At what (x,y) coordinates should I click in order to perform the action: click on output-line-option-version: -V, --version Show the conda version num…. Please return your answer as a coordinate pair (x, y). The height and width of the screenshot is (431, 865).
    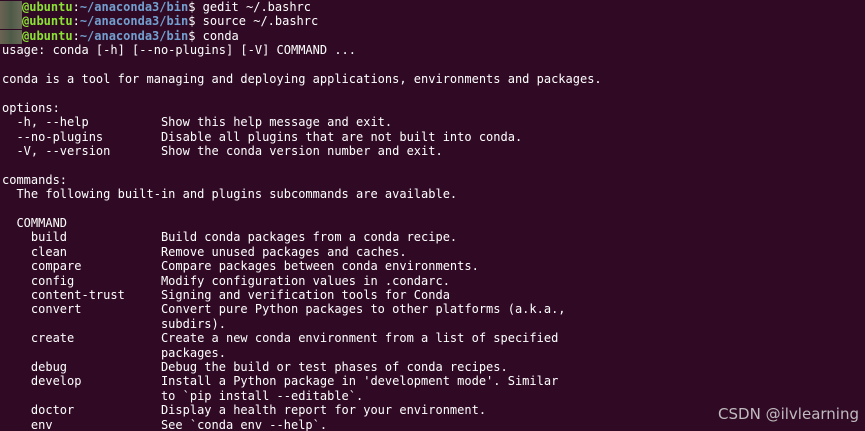
    Looking at the image, I should click on (222, 151).